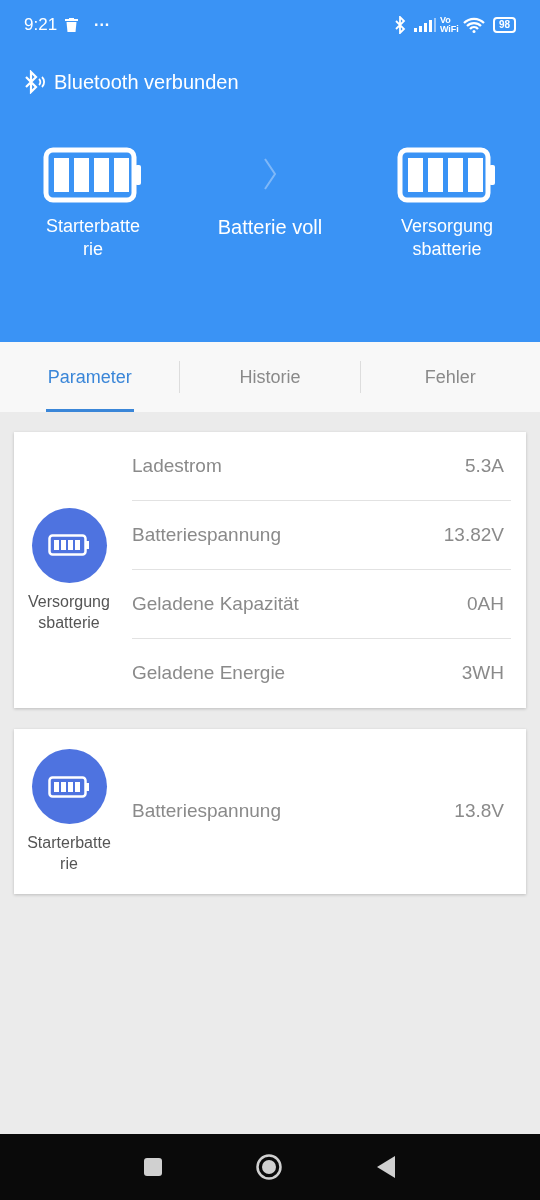 This screenshot has width=540, height=1200. I want to click on parameter-value: 13.82V, so click(474, 534).